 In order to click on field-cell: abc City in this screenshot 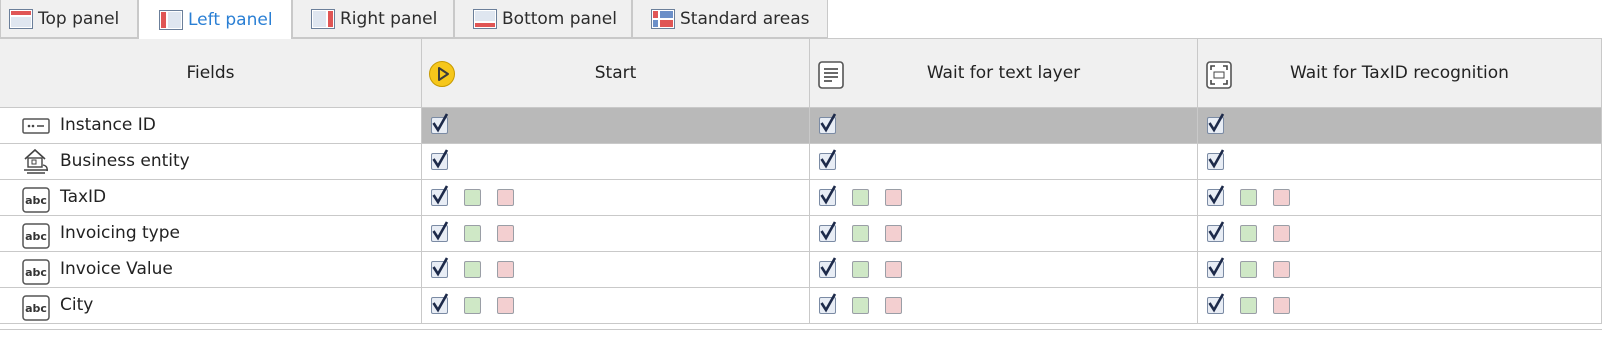, I will do `click(211, 306)`.